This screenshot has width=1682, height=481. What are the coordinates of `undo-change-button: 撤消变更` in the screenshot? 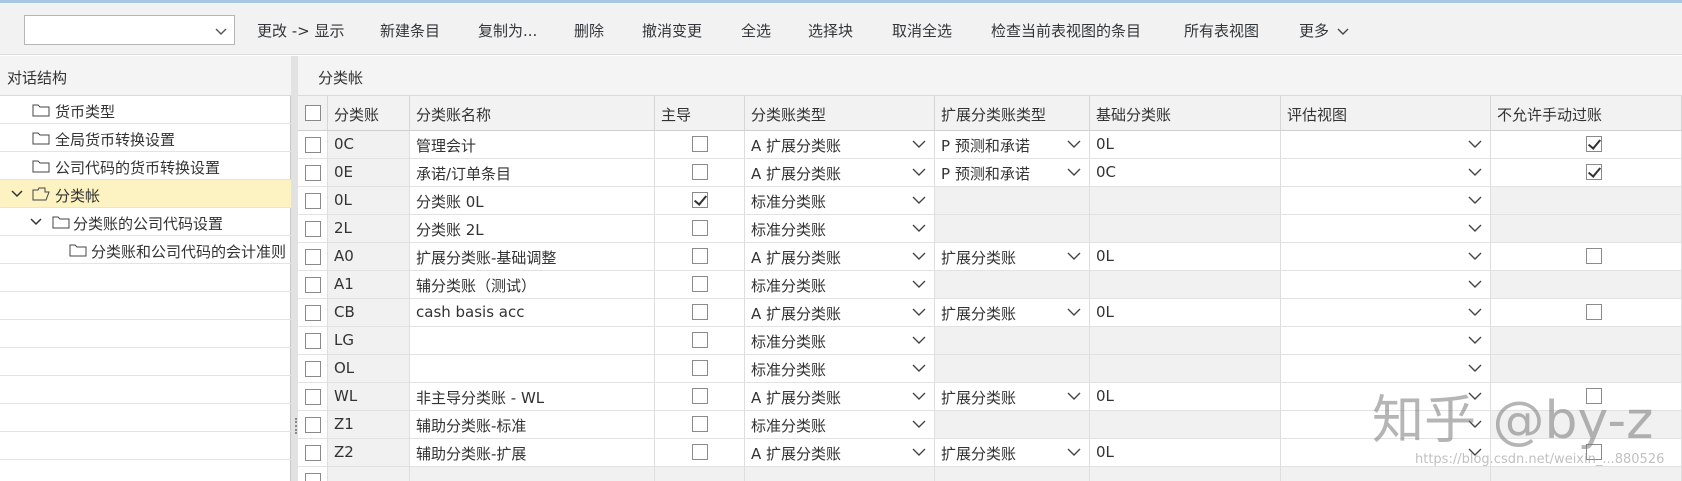 It's located at (672, 31).